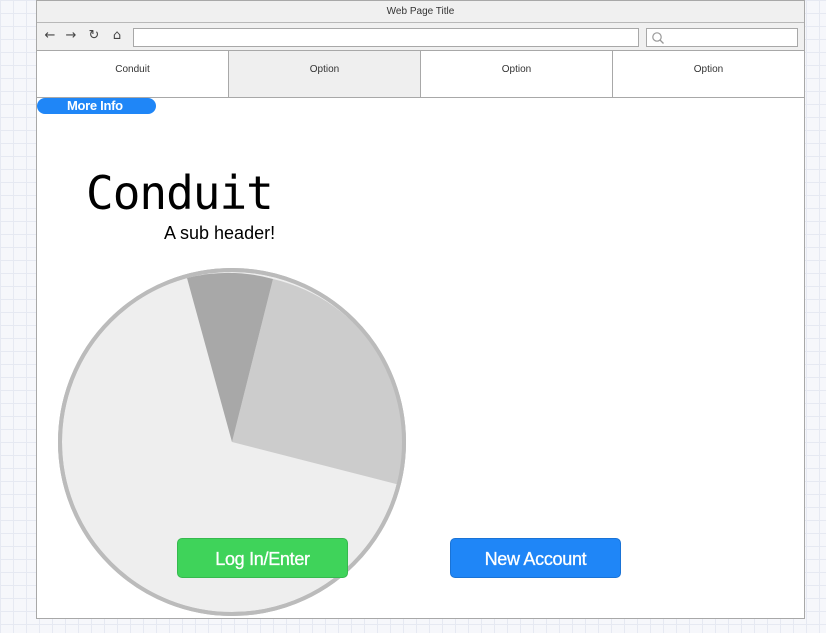 The width and height of the screenshot is (826, 633). What do you see at coordinates (117, 36) in the screenshot?
I see `home-icon: ⌂` at bounding box center [117, 36].